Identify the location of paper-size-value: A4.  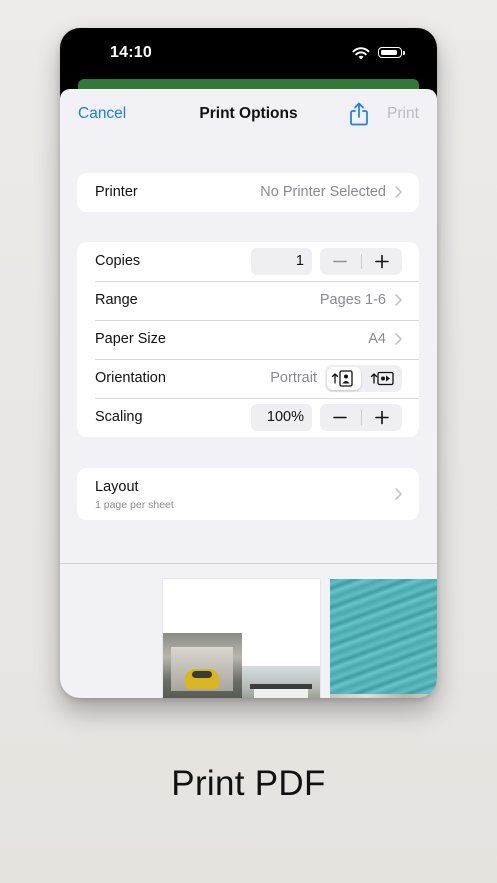
(377, 339).